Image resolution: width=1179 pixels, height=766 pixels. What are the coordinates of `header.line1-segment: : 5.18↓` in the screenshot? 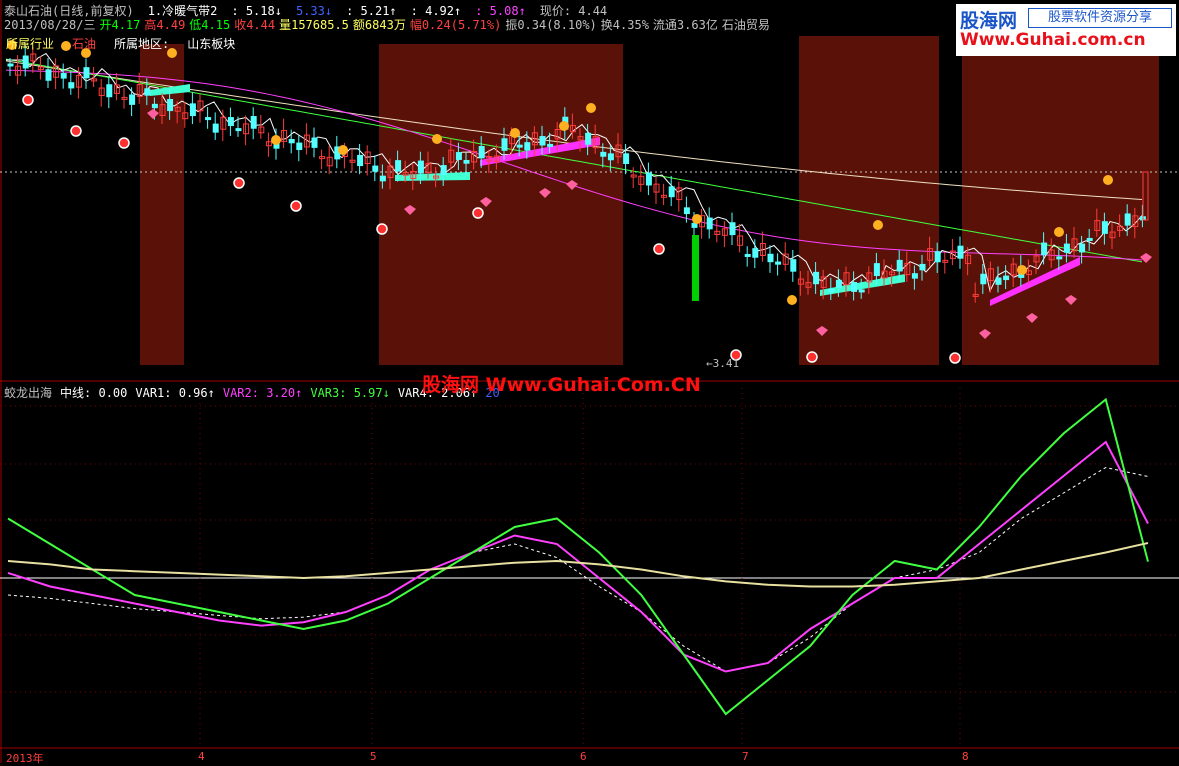 It's located at (256, 11).